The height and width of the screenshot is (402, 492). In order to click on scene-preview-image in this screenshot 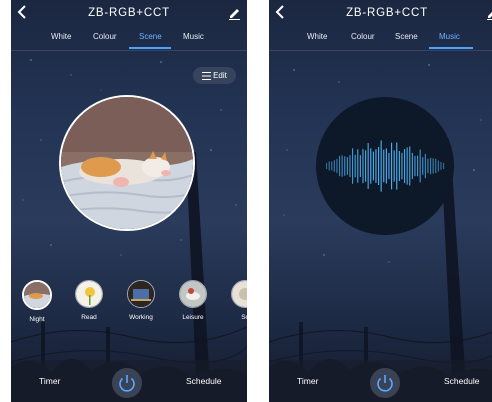, I will do `click(127, 163)`.